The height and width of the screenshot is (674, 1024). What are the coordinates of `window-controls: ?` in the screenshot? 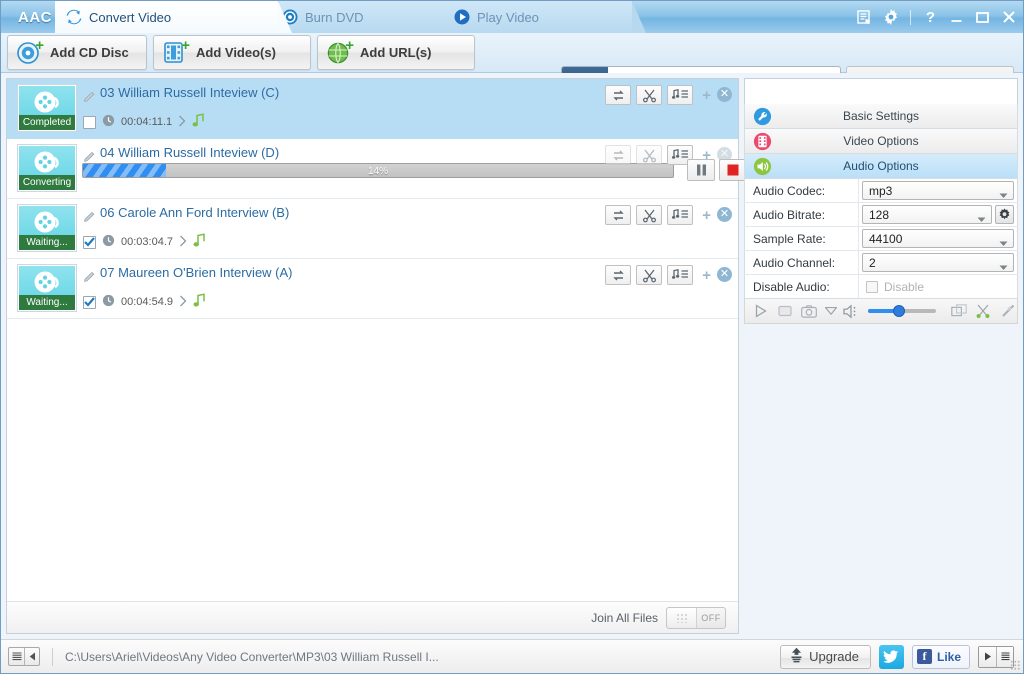 It's located at (936, 17).